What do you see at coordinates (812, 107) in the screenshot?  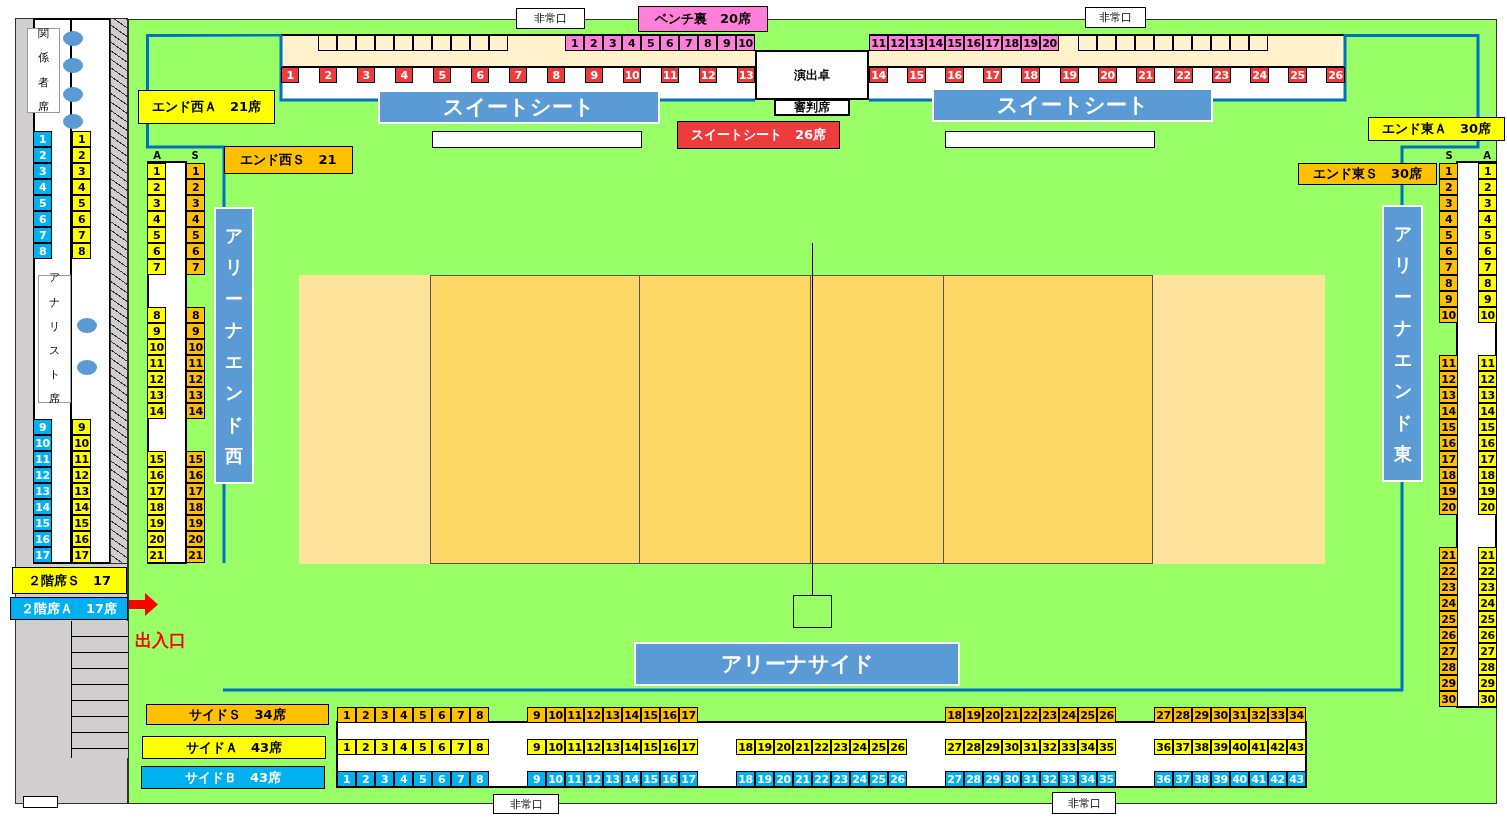 I see `area-label: 審判席` at bounding box center [812, 107].